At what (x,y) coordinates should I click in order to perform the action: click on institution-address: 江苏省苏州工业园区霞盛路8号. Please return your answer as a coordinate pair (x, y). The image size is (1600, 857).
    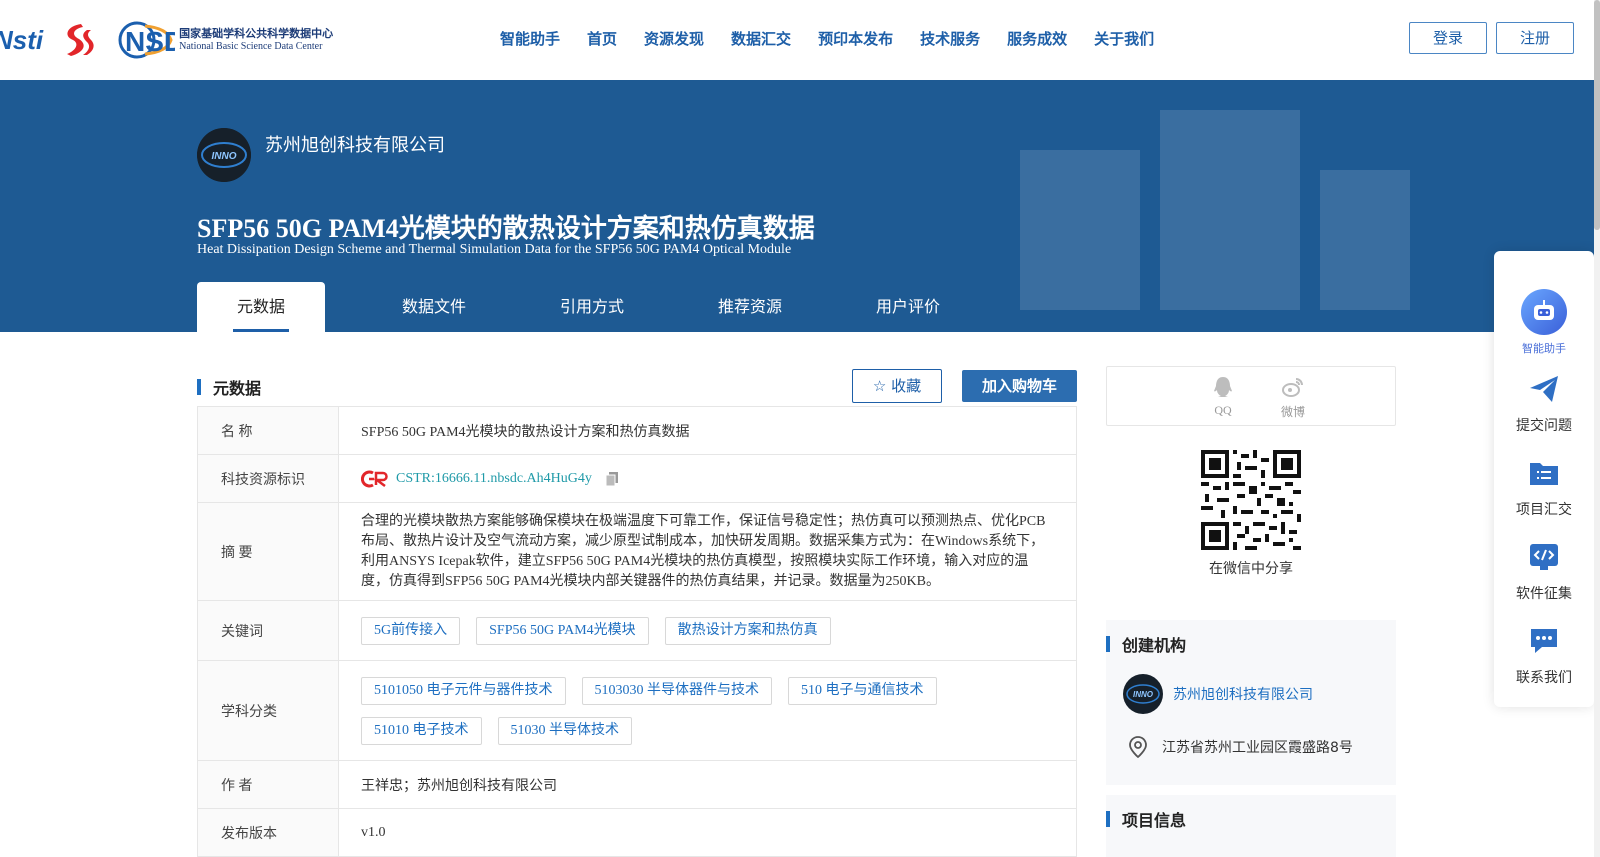
    Looking at the image, I should click on (1257, 748).